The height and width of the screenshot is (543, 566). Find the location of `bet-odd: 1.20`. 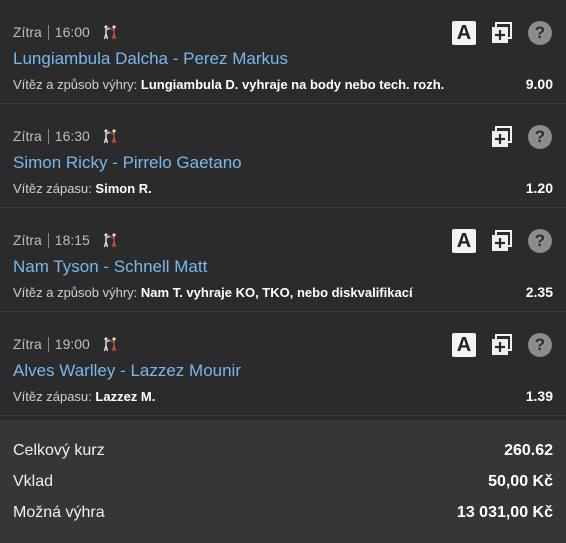

bet-odd: 1.20 is located at coordinates (539, 188).